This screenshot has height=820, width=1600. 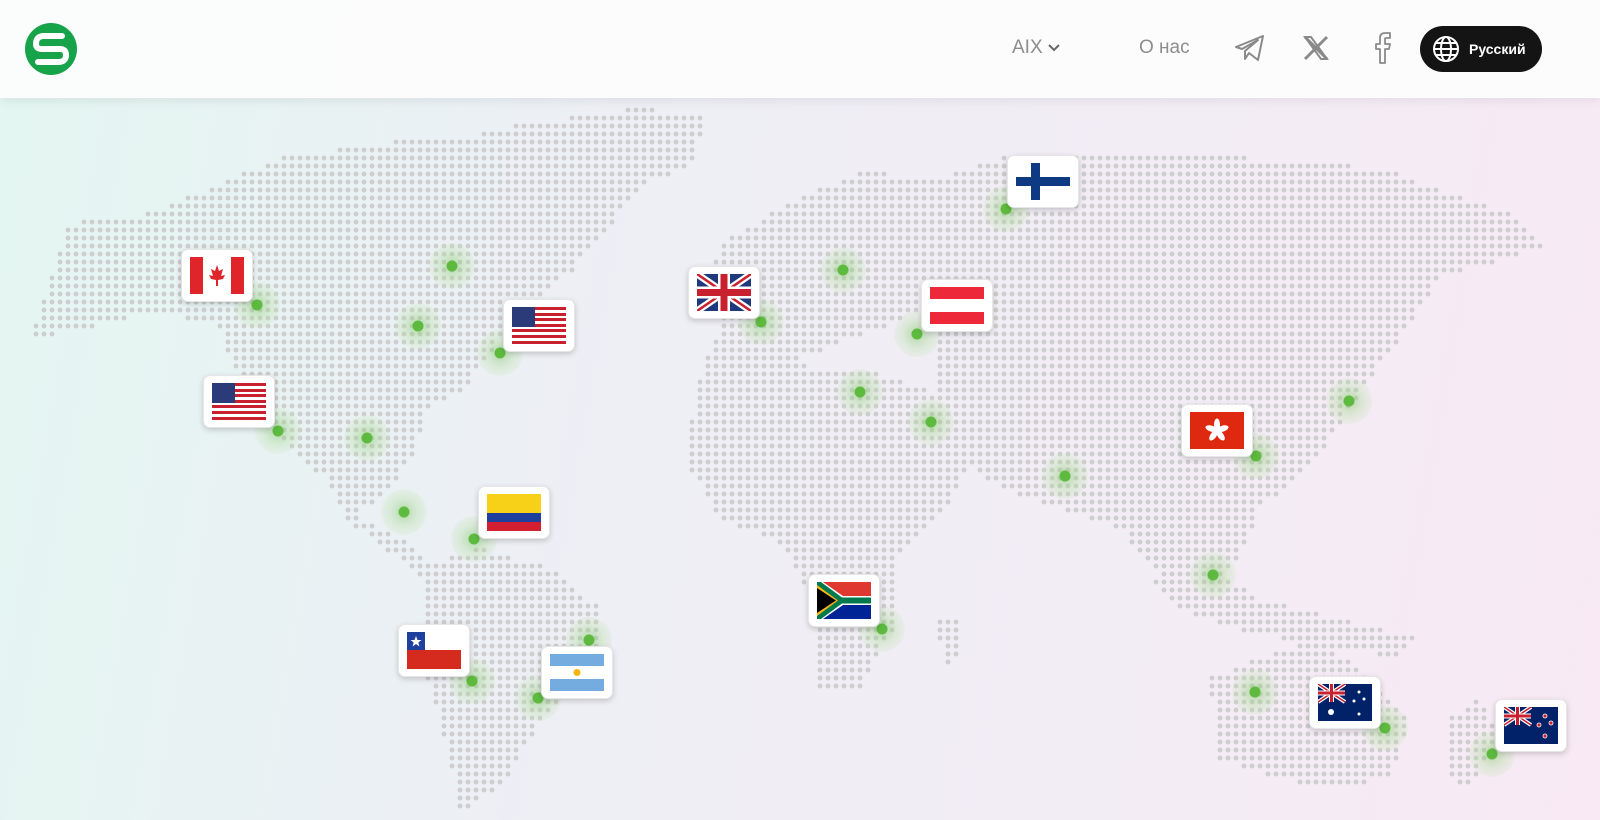 I want to click on language-button: Русский, so click(x=1481, y=49).